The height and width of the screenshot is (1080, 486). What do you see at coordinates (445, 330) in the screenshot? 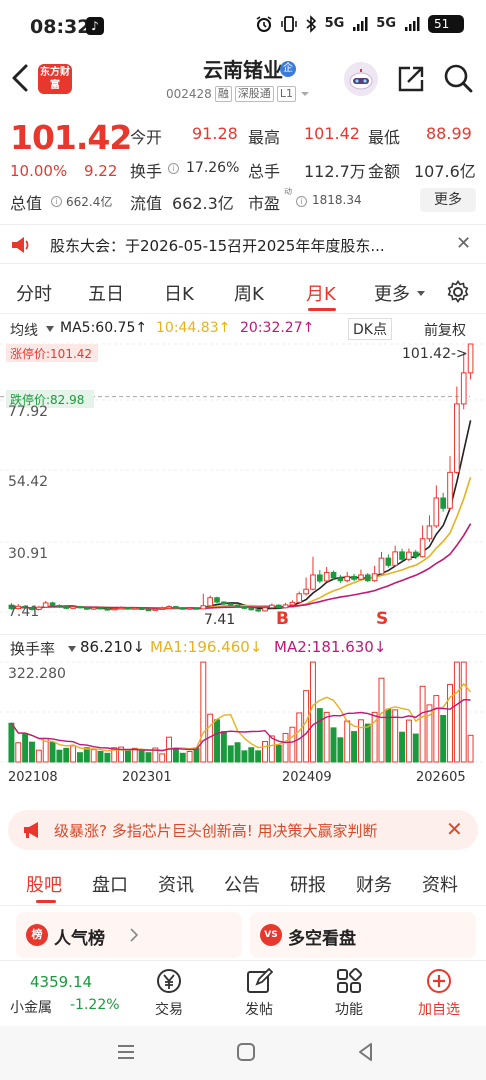
I see `adjust-mode: 前复权` at bounding box center [445, 330].